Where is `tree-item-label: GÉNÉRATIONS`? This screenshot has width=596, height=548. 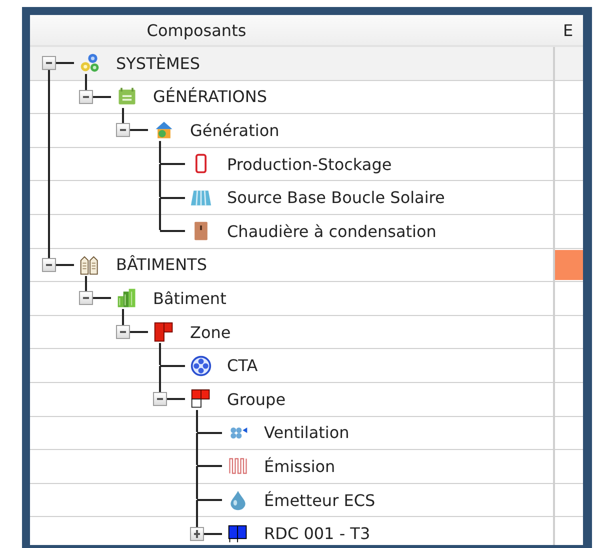 tree-item-label: GÉNÉRATIONS is located at coordinates (210, 96).